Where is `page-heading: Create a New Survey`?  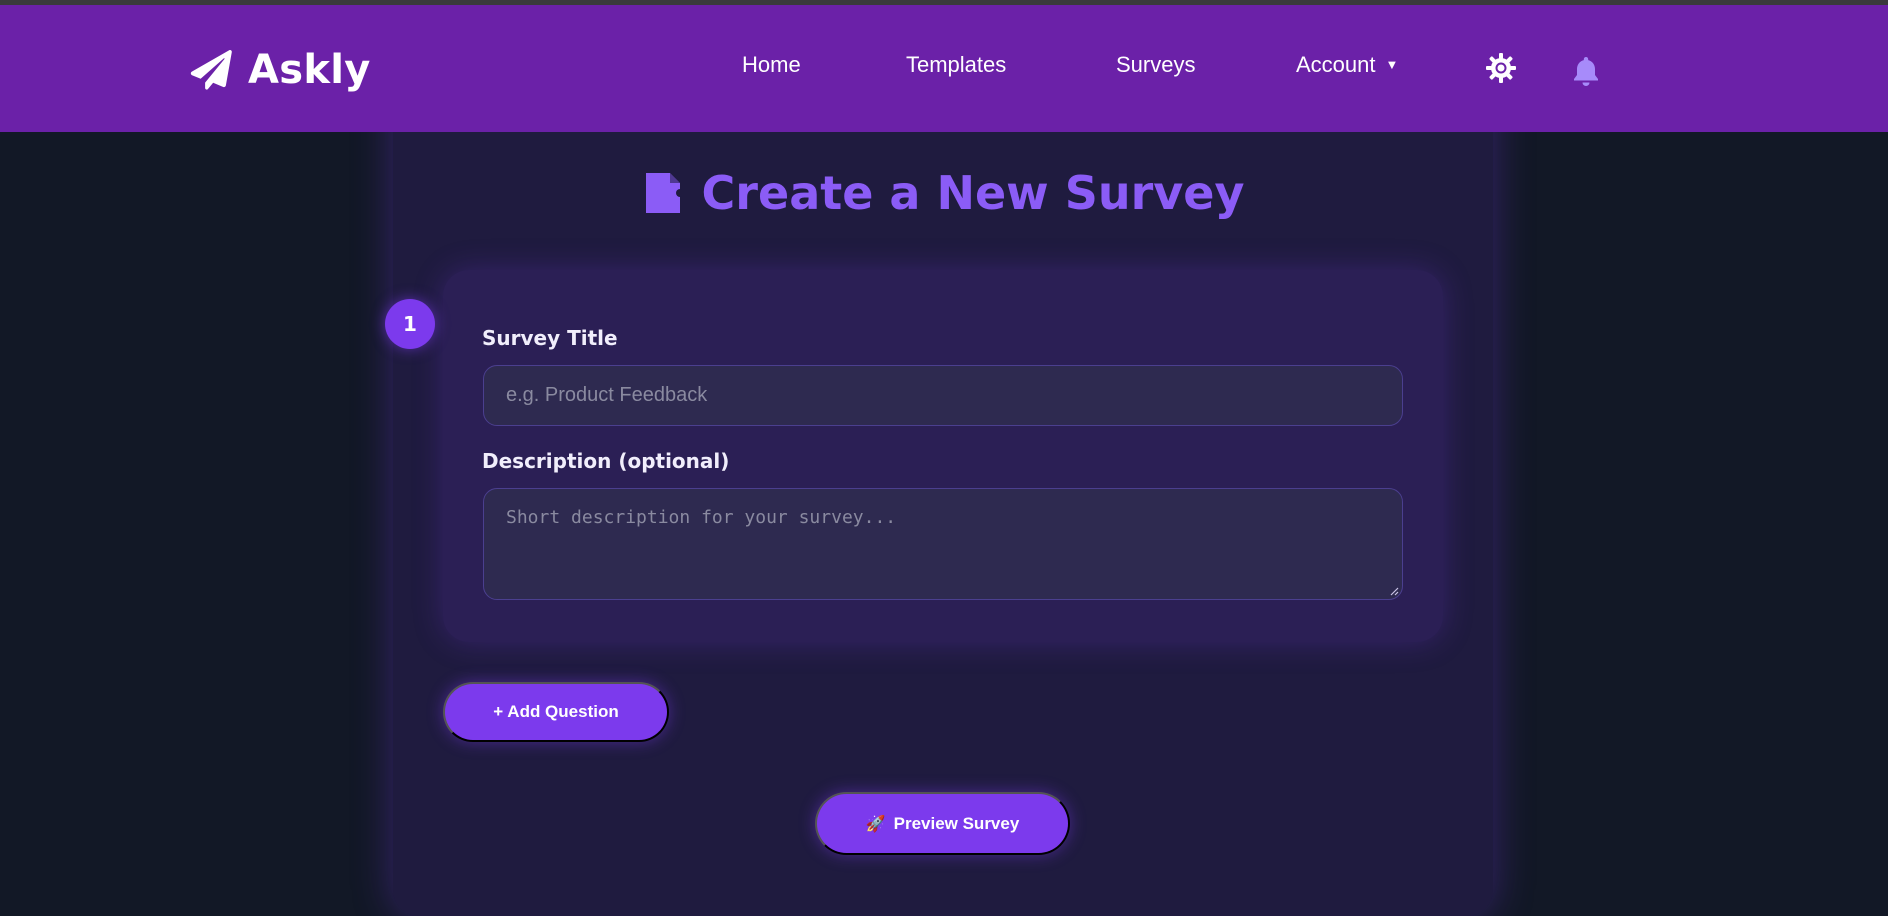
page-heading: Create a New Survey is located at coordinates (944, 193).